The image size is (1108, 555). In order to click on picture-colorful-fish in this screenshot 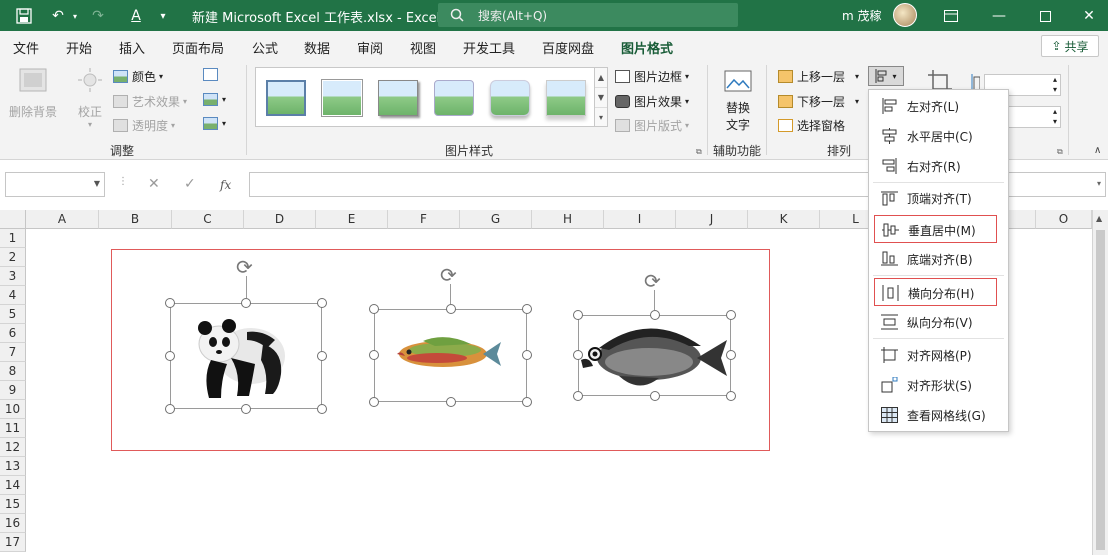, I will do `click(450, 355)`.